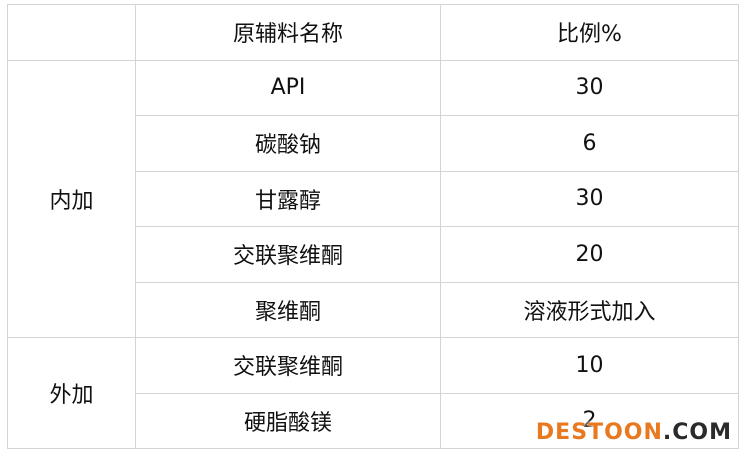 Image resolution: width=744 pixels, height=453 pixels. Describe the element at coordinates (589, 143) in the screenshot. I see `ingredient-ratio-cell: 6` at that location.